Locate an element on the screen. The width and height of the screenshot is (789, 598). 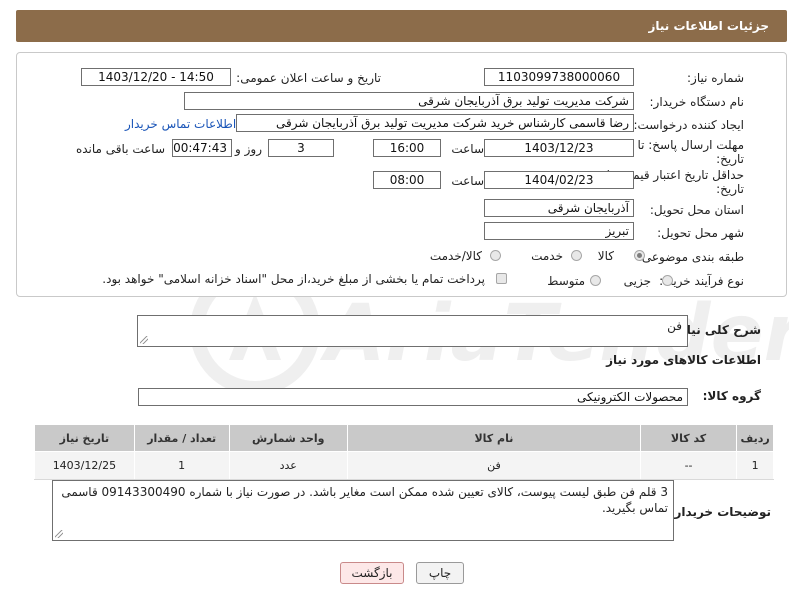
summary-textarea: فن is located at coordinates (412, 331).